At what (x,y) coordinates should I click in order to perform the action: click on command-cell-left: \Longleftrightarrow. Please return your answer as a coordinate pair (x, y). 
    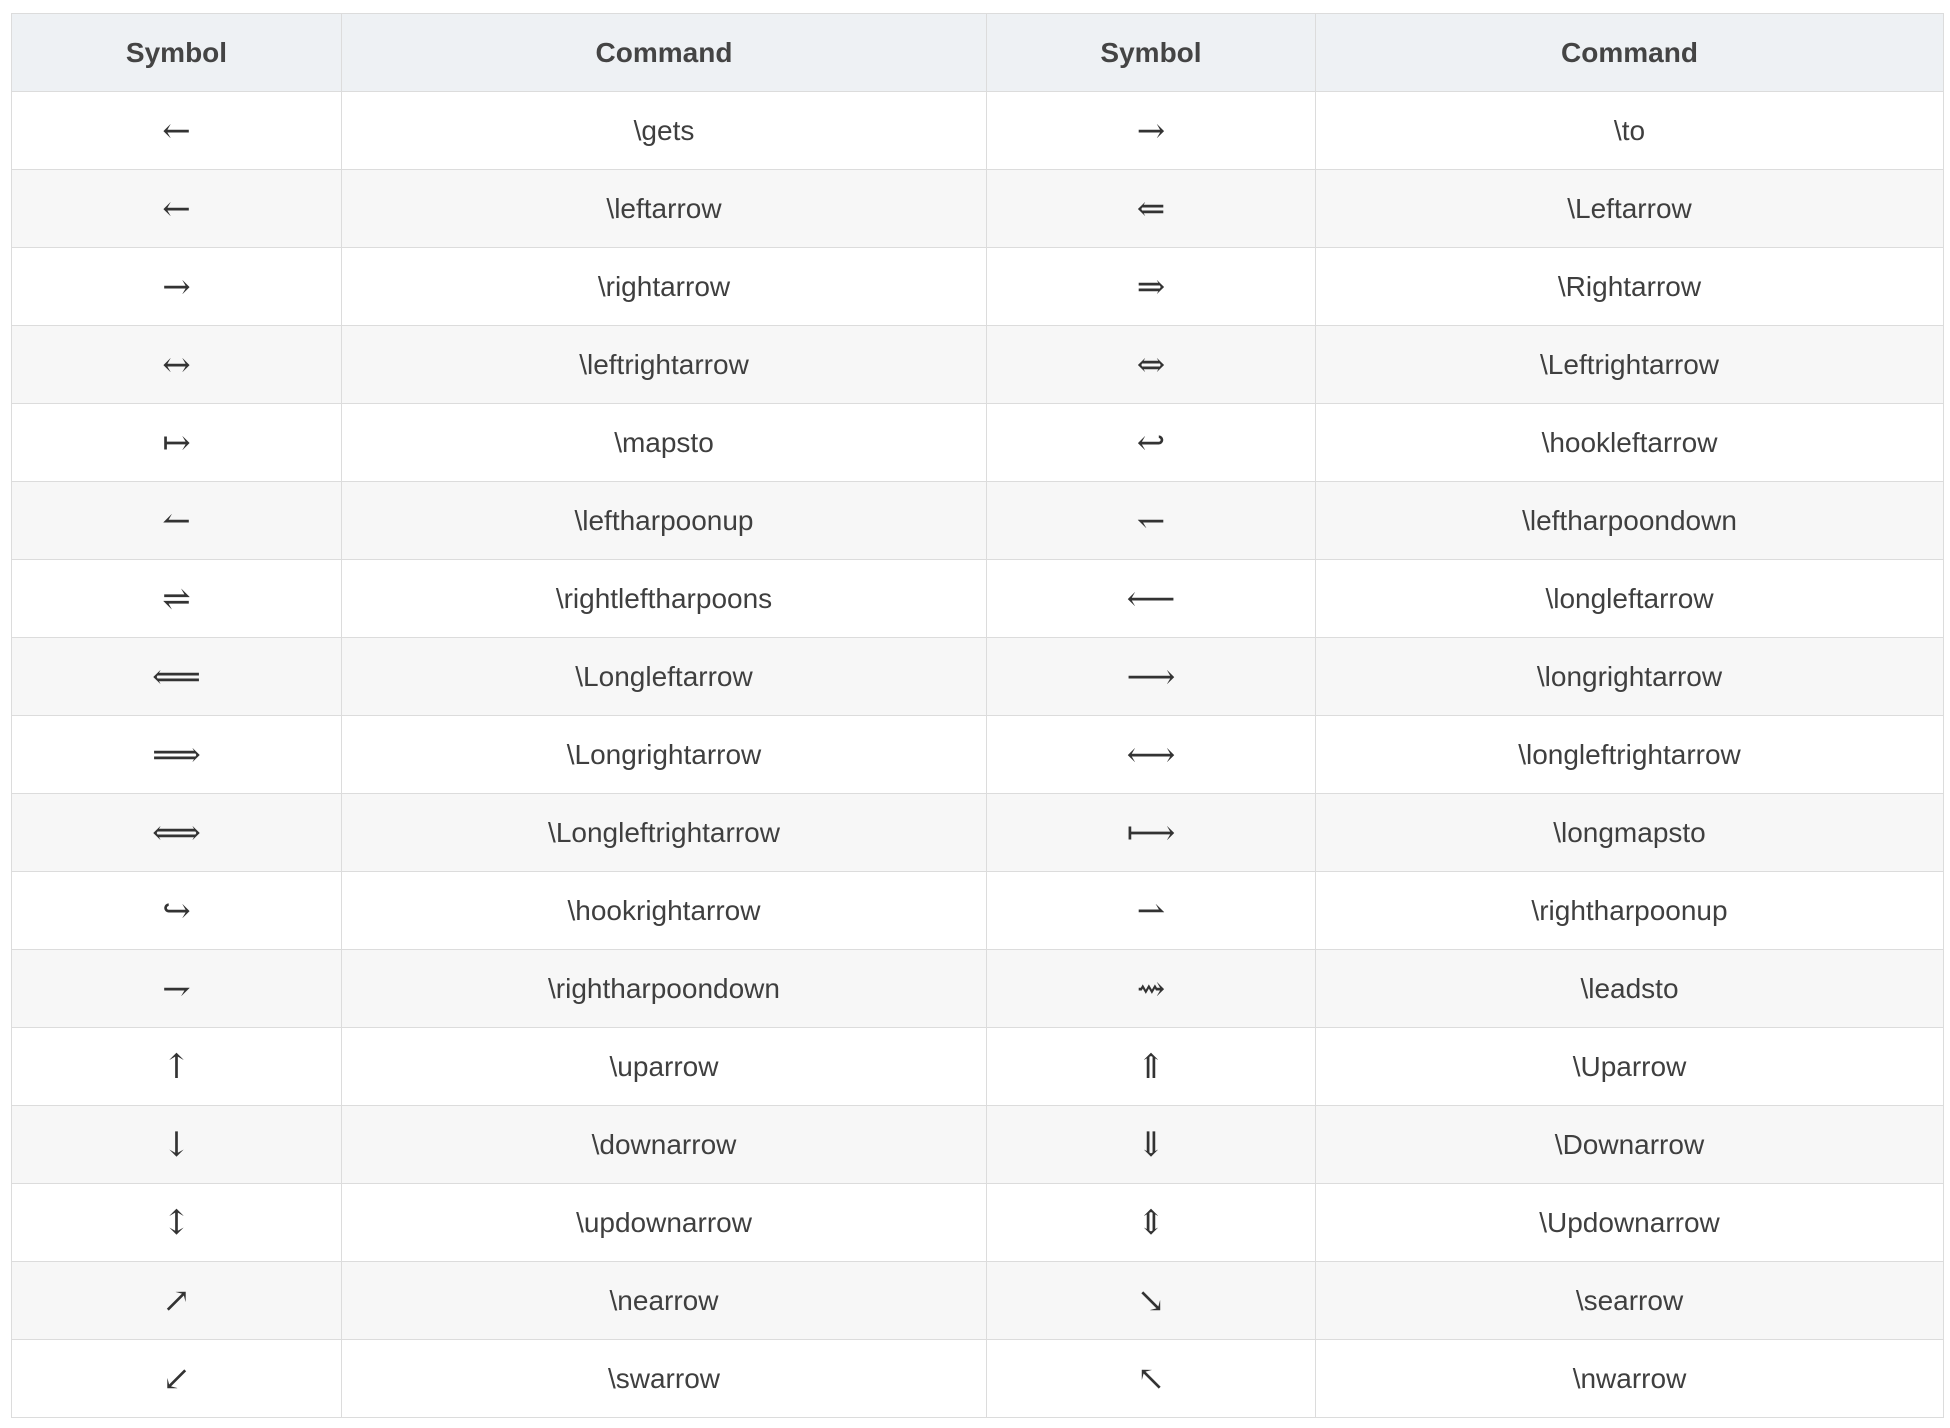
    Looking at the image, I should click on (664, 832).